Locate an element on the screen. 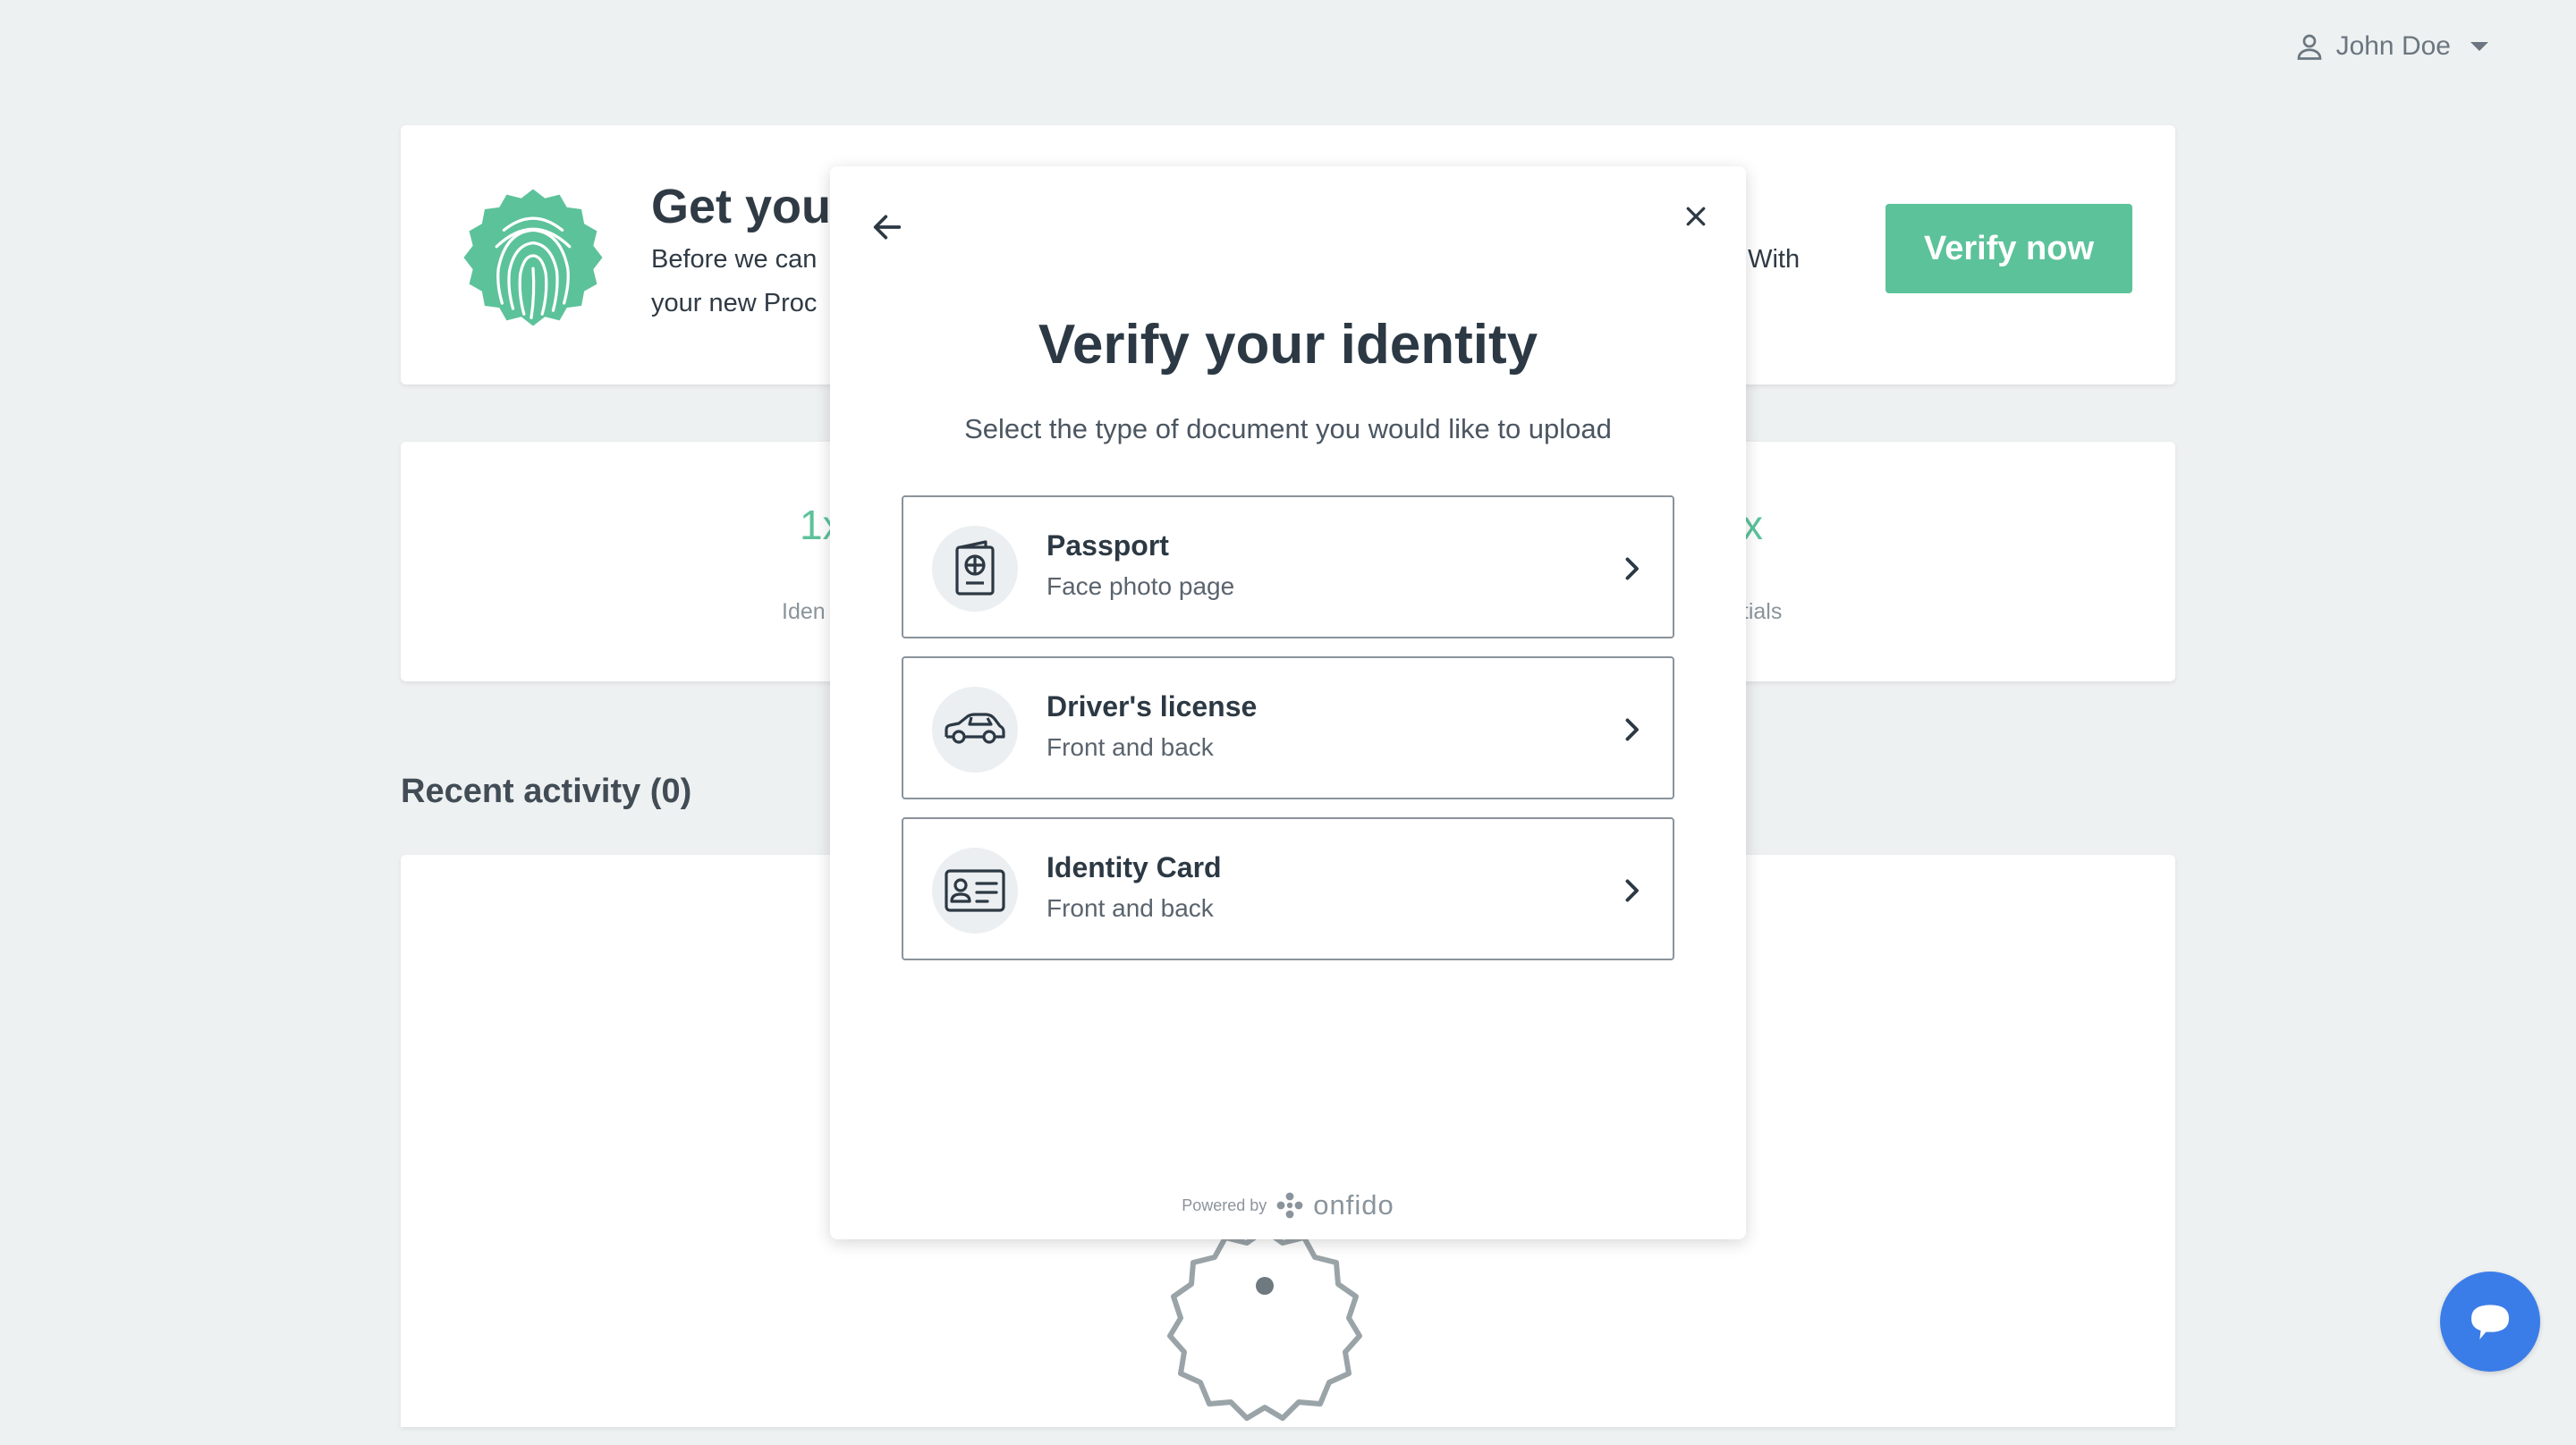  chat-bubble-icon is located at coordinates (2490, 1322).